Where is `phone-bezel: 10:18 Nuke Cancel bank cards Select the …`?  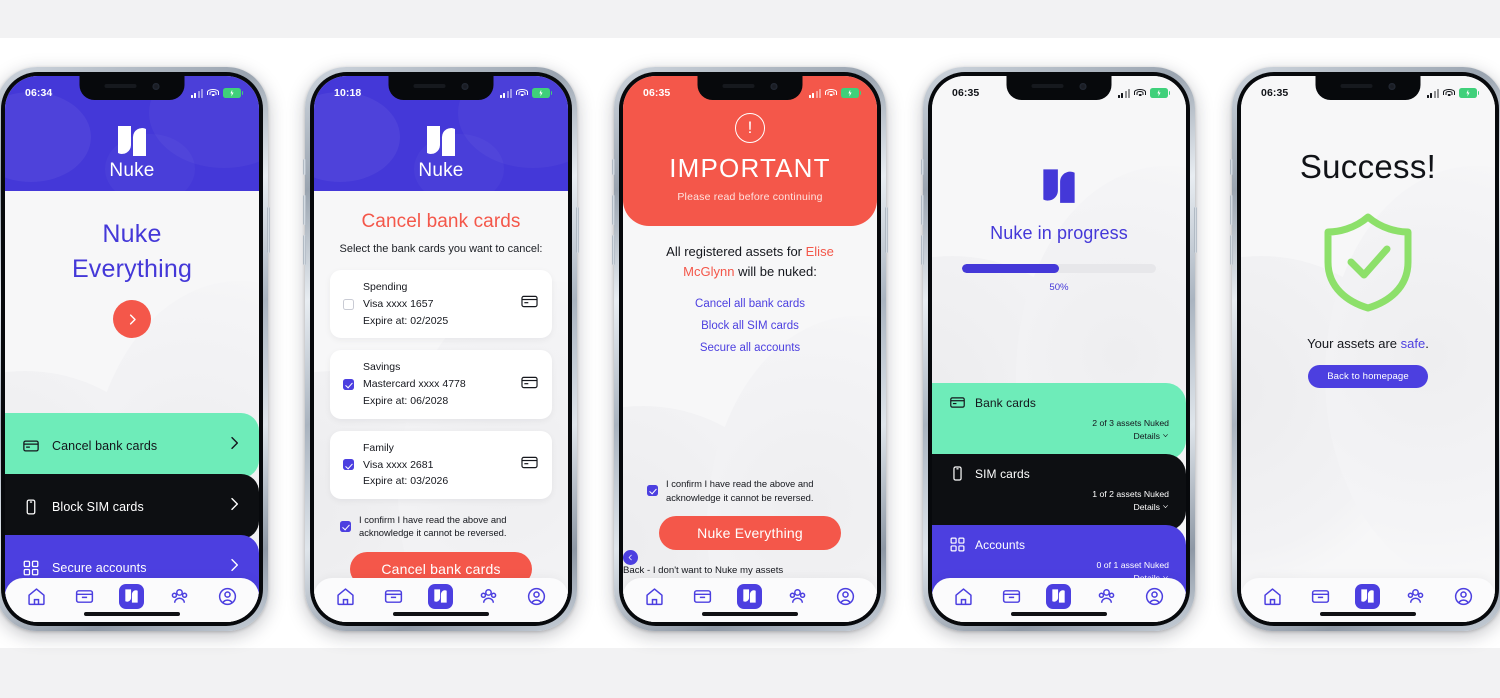
phone-bezel: 10:18 Nuke Cancel bank cards Select the … is located at coordinates (441, 349).